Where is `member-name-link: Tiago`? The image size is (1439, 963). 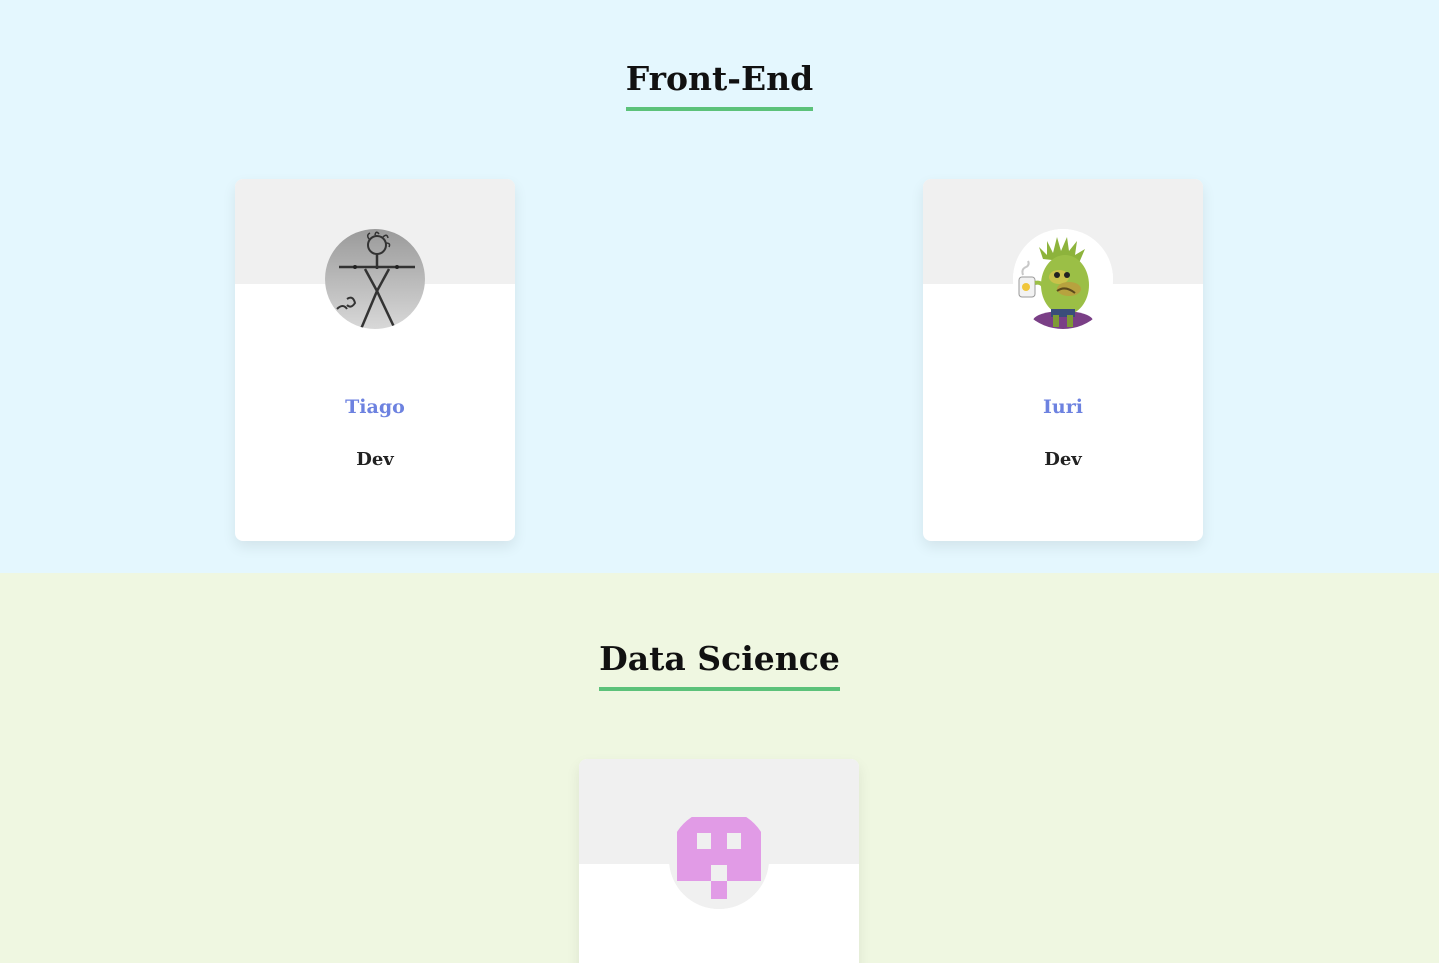 member-name-link: Tiago is located at coordinates (375, 407).